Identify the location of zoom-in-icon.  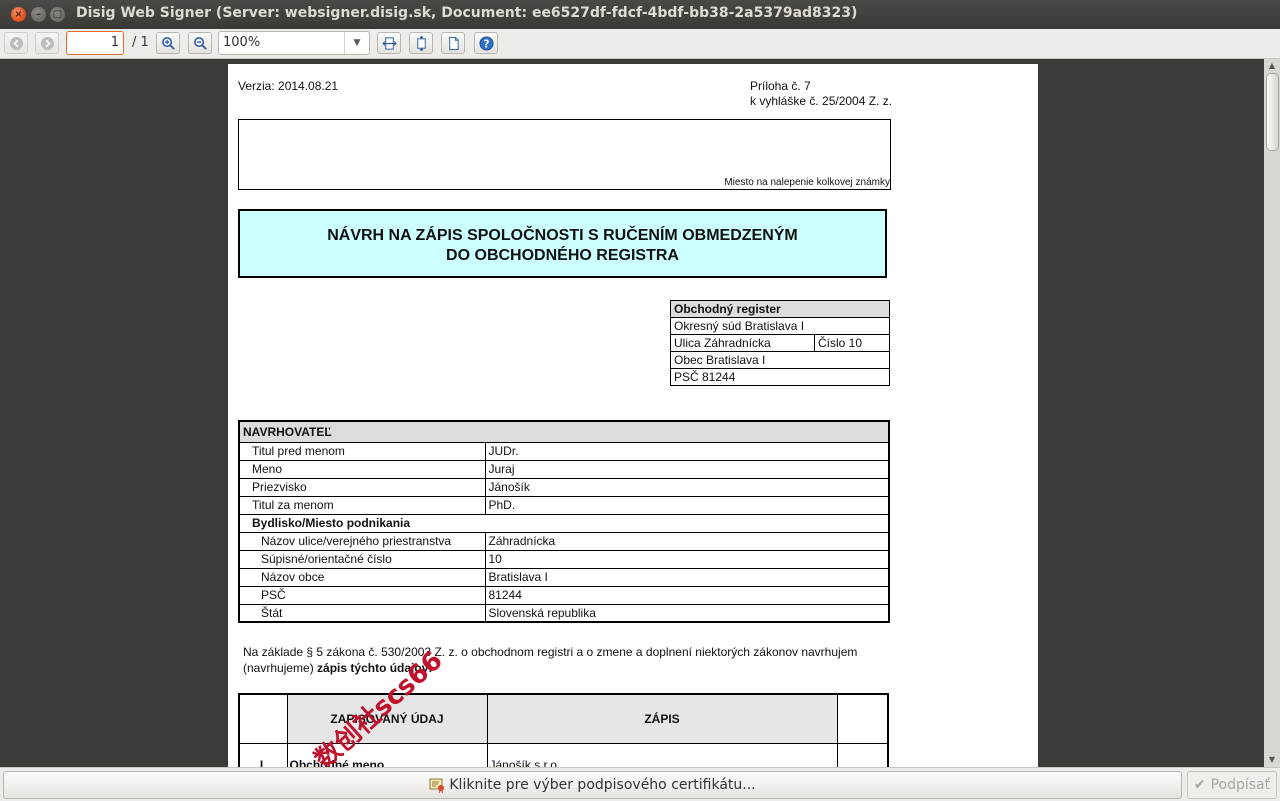
(168, 43).